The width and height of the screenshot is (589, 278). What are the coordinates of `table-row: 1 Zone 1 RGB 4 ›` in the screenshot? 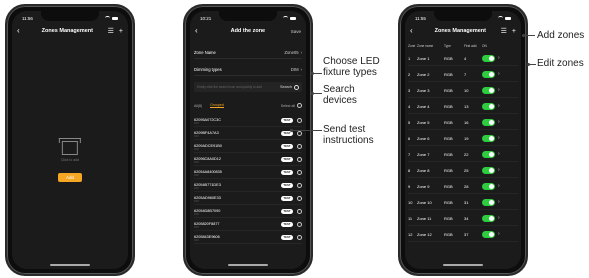 It's located at (463, 58).